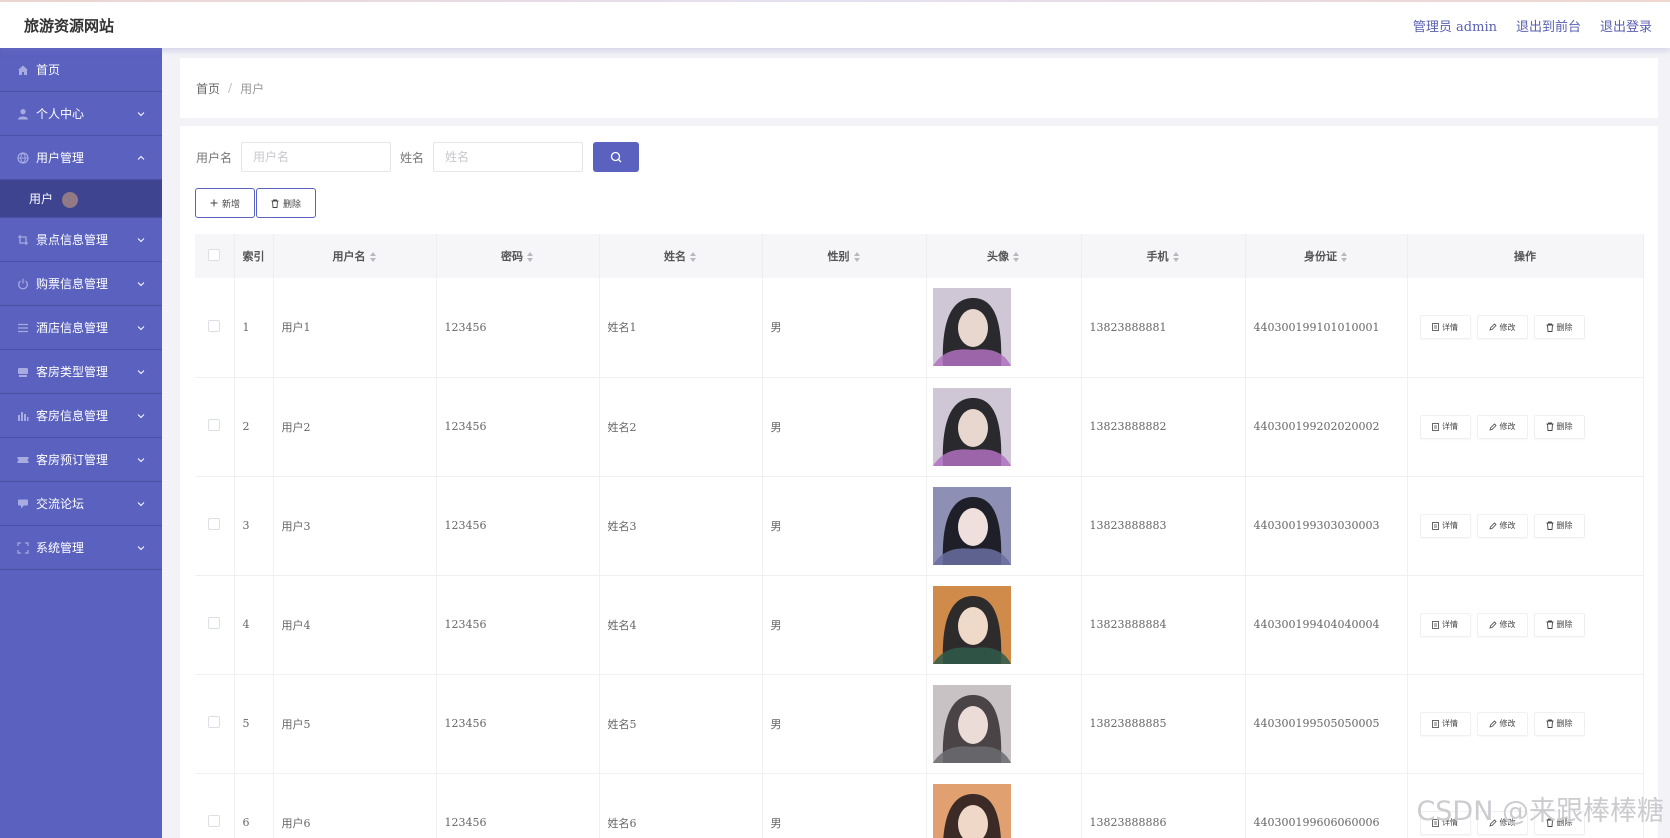 The width and height of the screenshot is (1670, 838). Describe the element at coordinates (1450, 525) in the screenshot. I see `detail-button-label: 详情` at that location.